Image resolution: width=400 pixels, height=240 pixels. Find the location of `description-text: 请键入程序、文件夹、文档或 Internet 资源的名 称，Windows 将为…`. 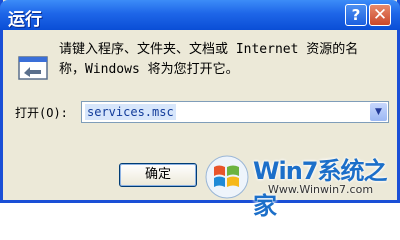

description-text: 请键入程序、文件夹、文档或 Internet 资源的名 称，Windows 将为… is located at coordinates (224, 60).